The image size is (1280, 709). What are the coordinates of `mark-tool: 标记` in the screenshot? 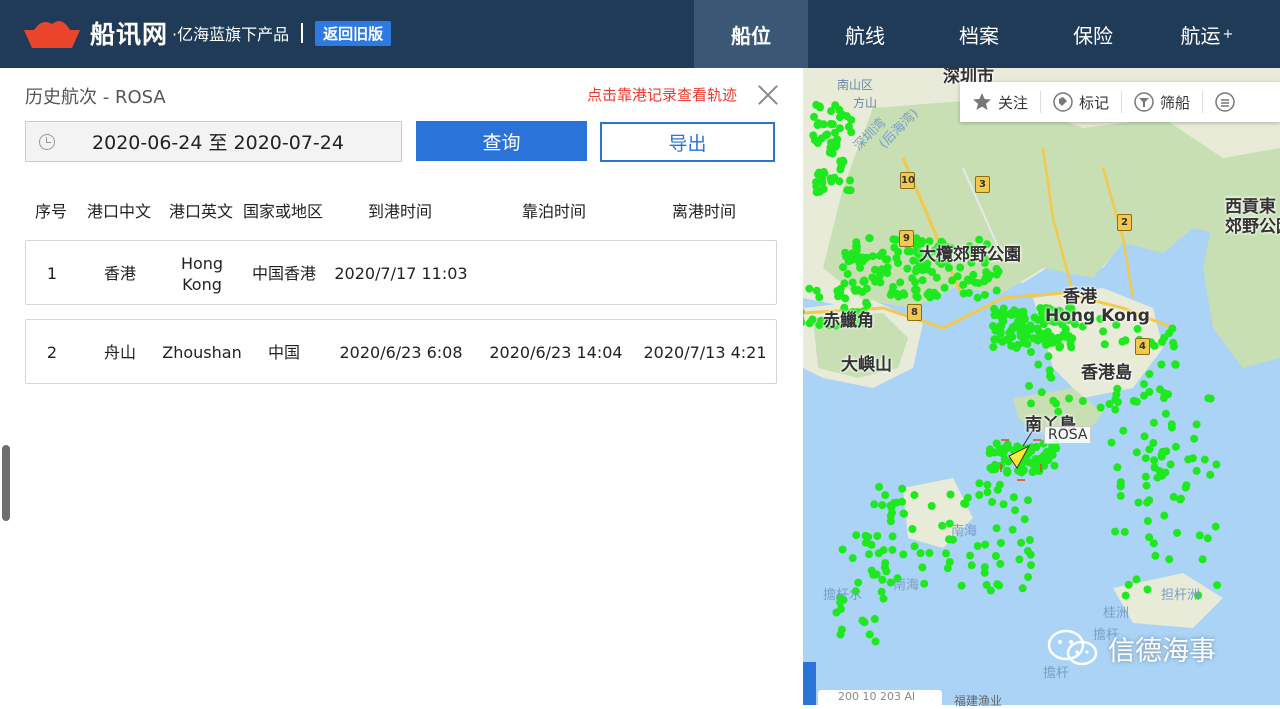 It's located at (1081, 102).